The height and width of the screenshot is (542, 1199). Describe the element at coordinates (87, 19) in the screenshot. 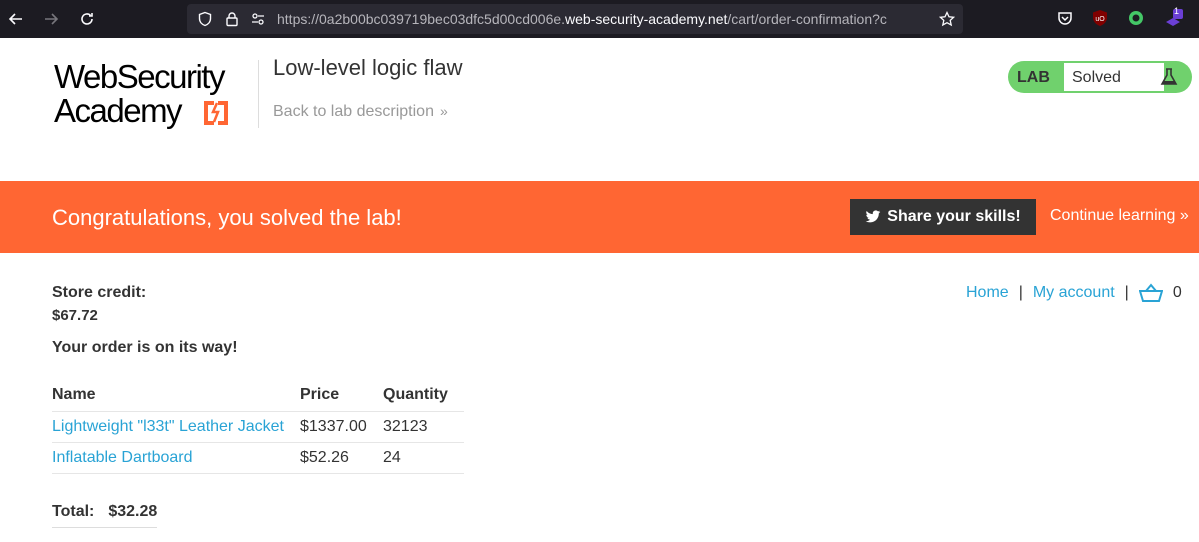

I see `reload-icon` at that location.